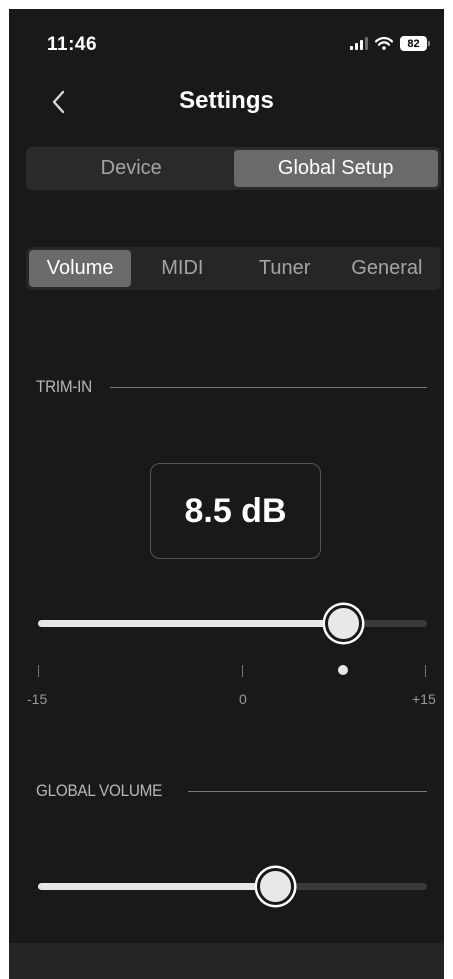 Image resolution: width=453 pixels, height=979 pixels. Describe the element at coordinates (359, 43) in the screenshot. I see `signal-icon` at that location.